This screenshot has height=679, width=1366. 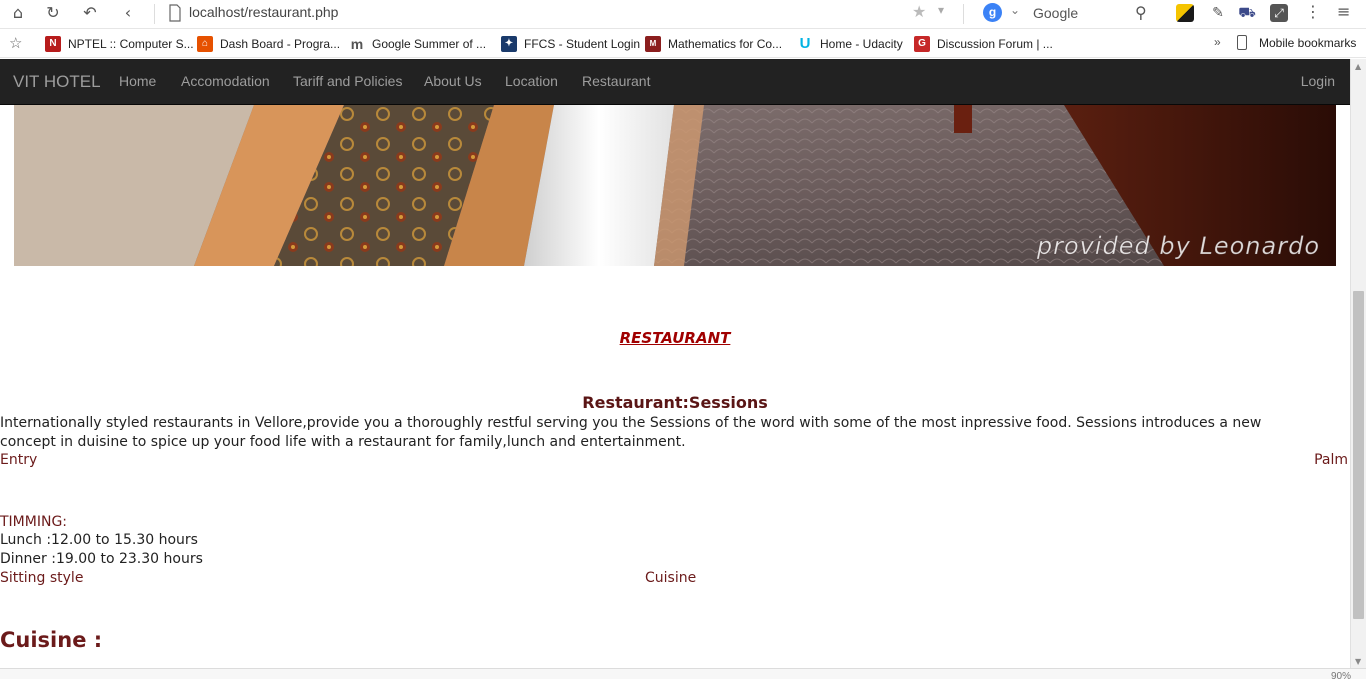 I want to click on entry-label: Entry, so click(x=19, y=460).